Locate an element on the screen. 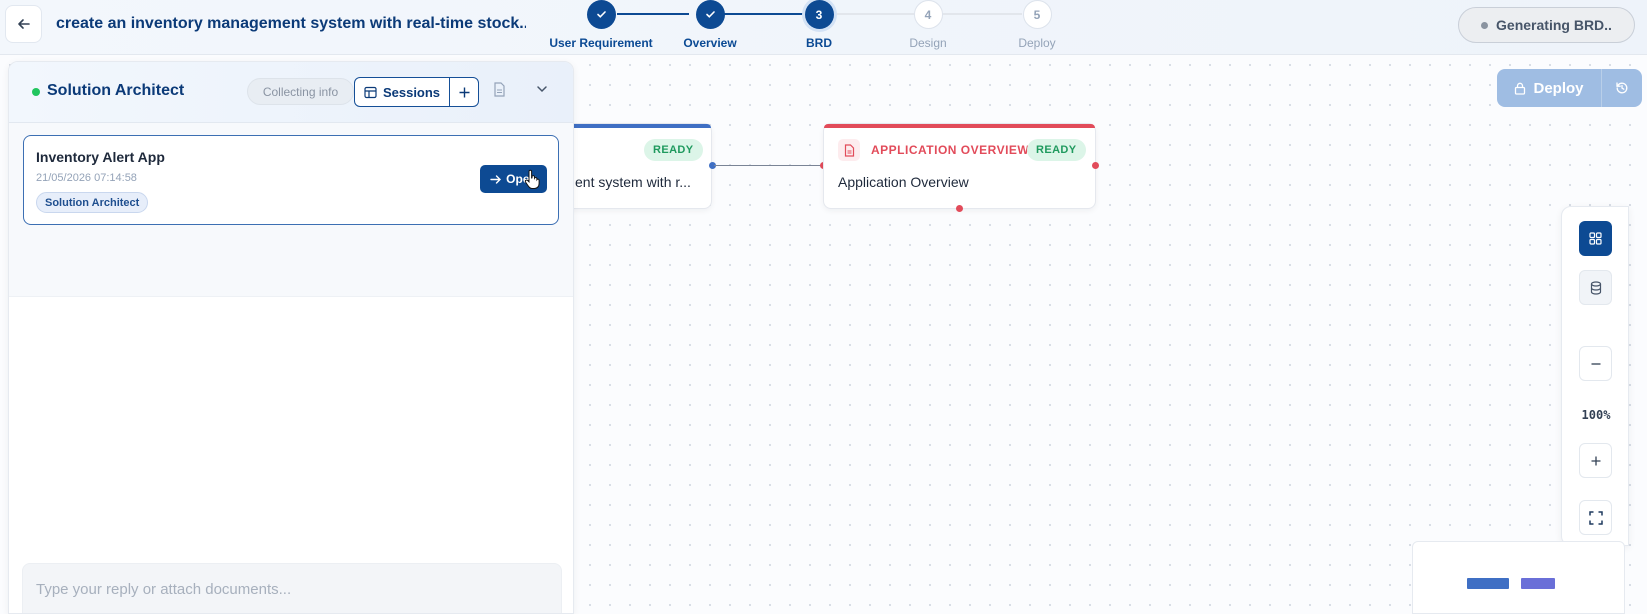 The height and width of the screenshot is (614, 1647). history-icon is located at coordinates (1622, 88).